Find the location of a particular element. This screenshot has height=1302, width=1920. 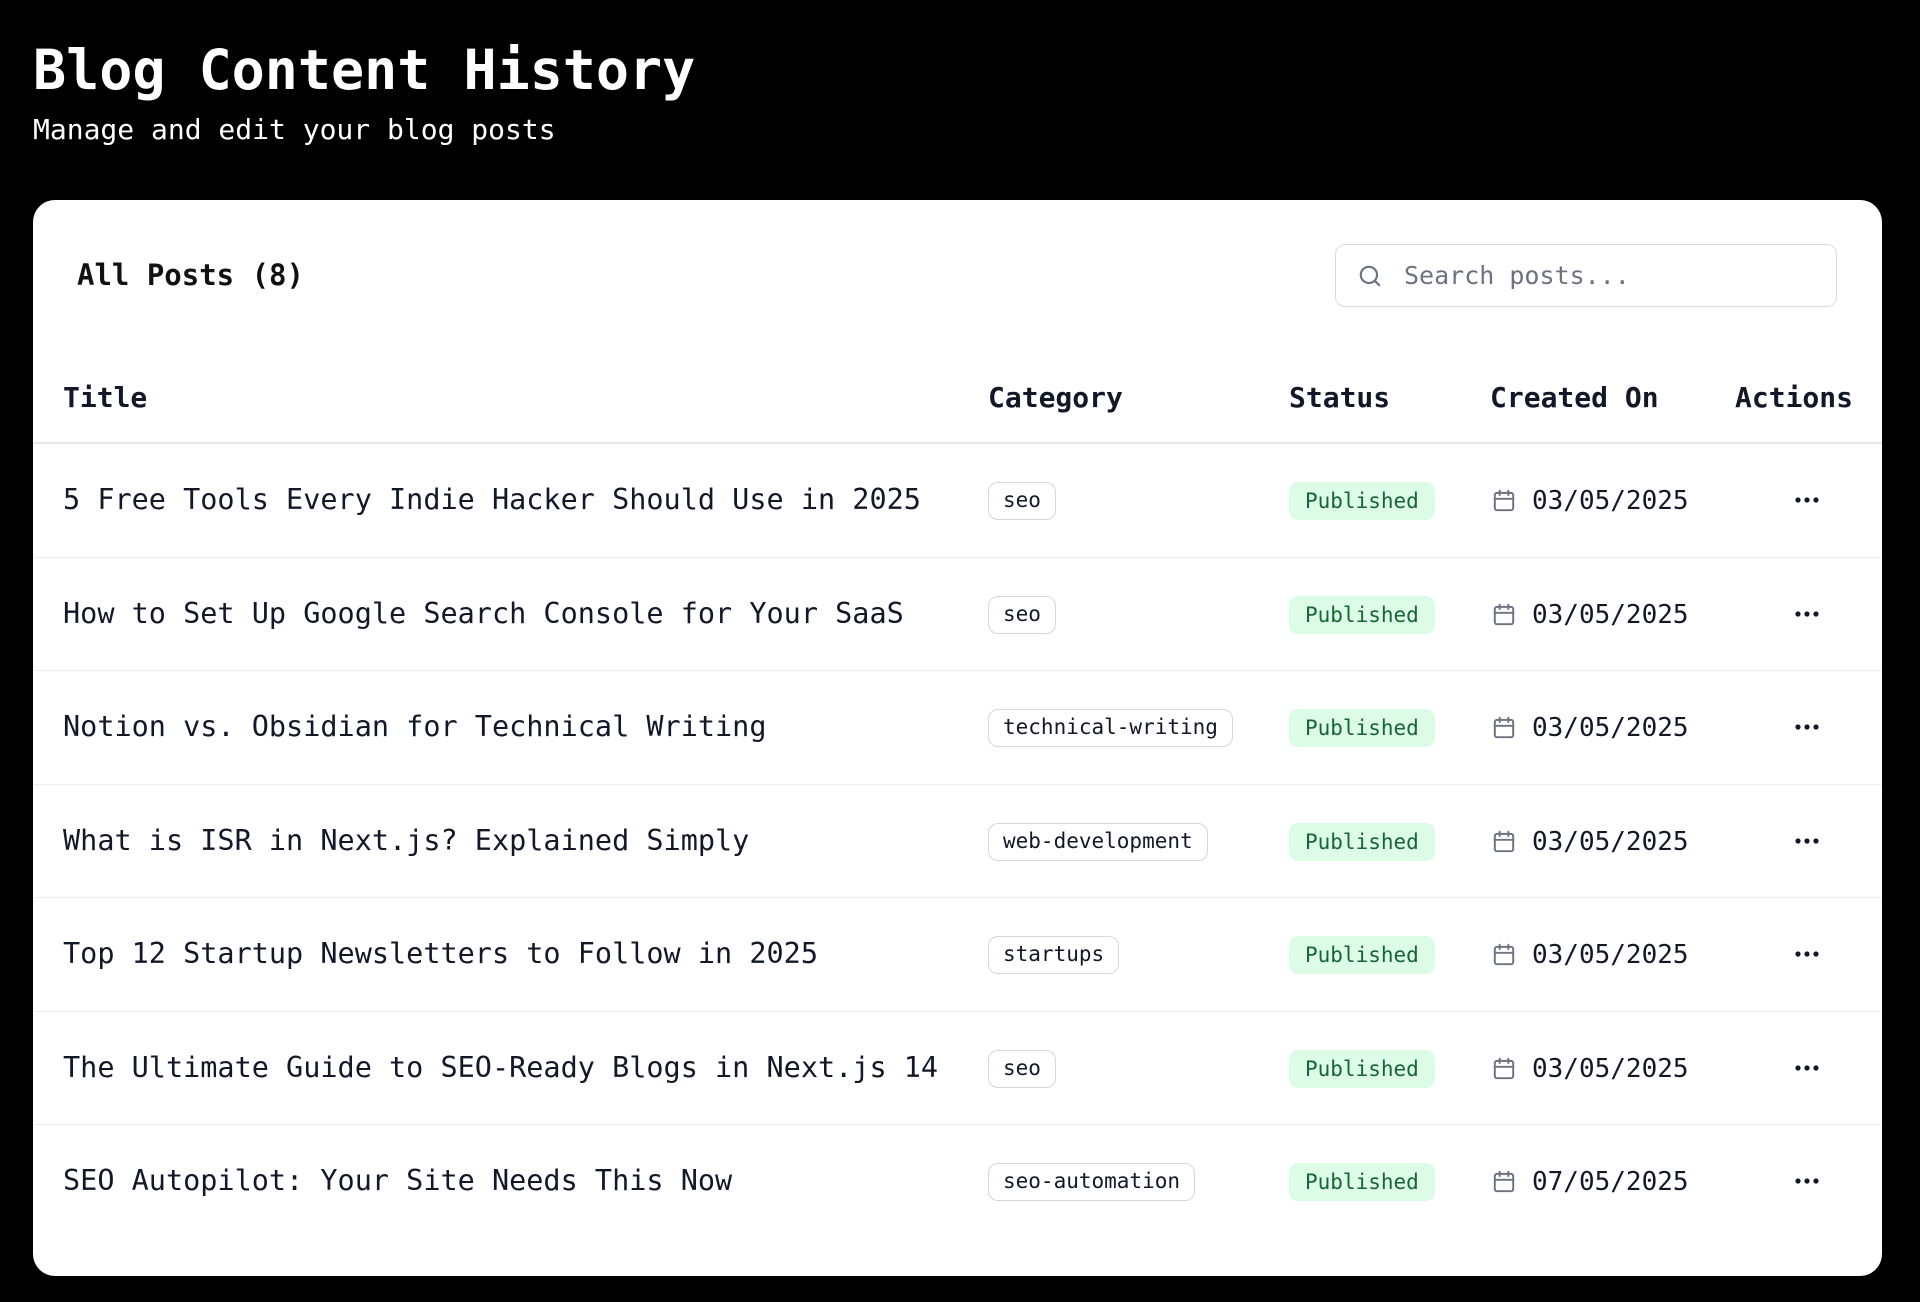

page-title: Blog Content History is located at coordinates (364, 70).